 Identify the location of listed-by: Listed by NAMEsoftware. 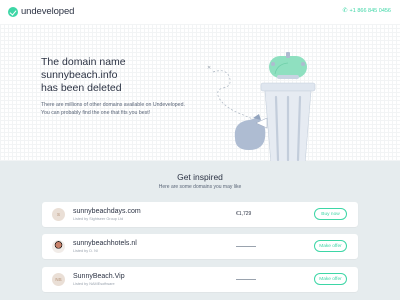
(94, 284).